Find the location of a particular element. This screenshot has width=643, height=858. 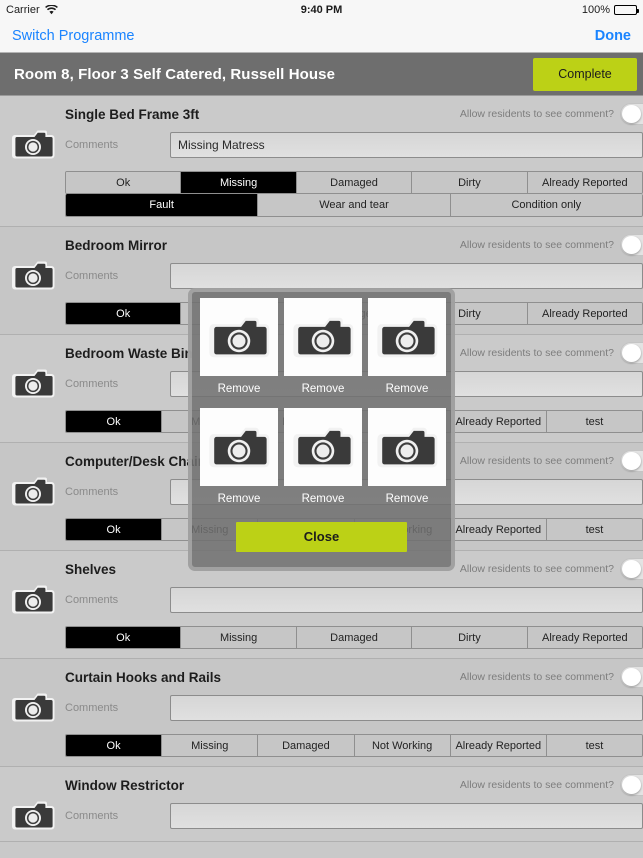

photo-thumbnail-cell: Remove is located at coordinates (407, 463).